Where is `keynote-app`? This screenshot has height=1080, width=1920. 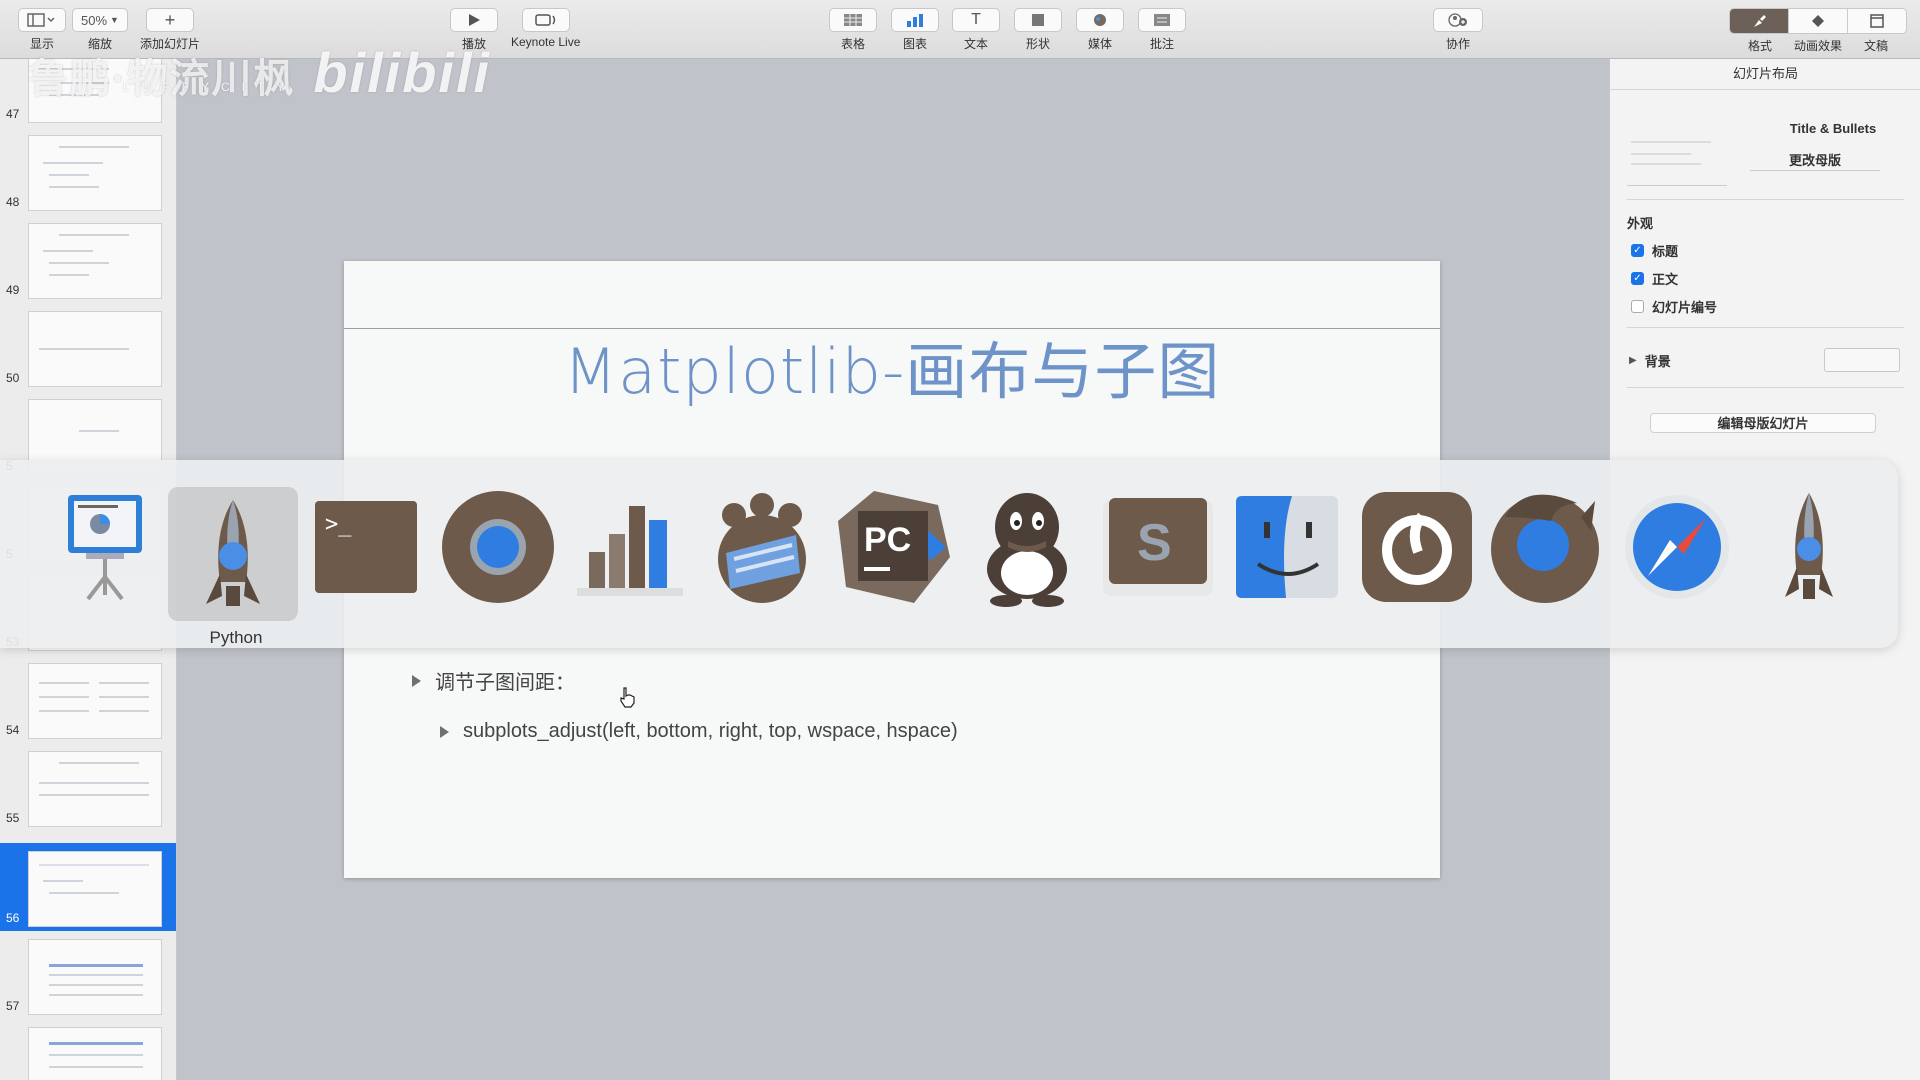 keynote-app is located at coordinates (105, 547).